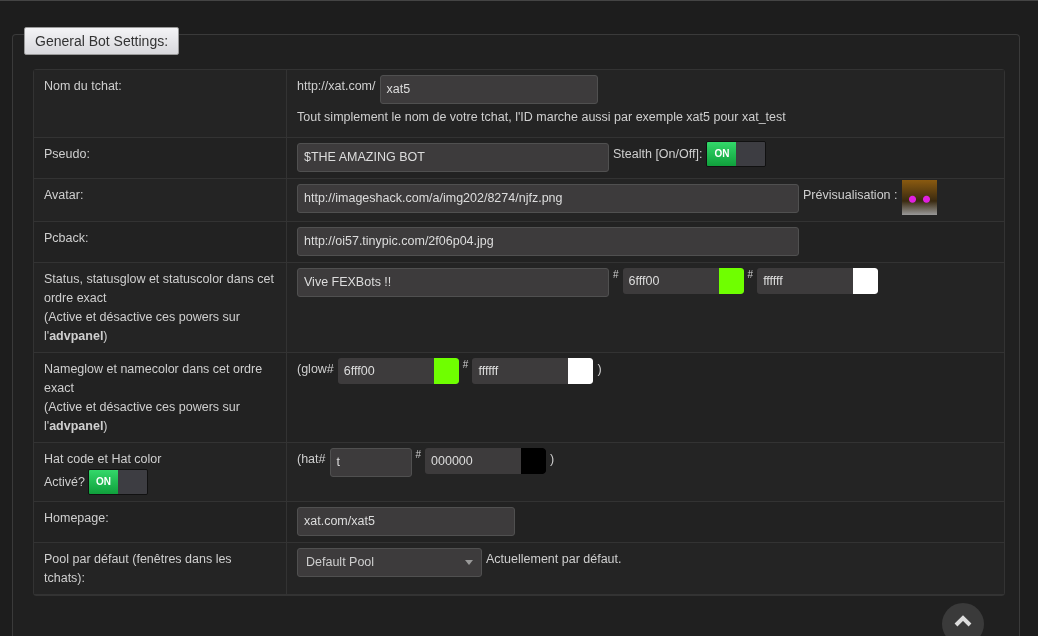 Image resolution: width=1038 pixels, height=636 pixels. I want to click on setting-label: Hat code et Hat color, so click(103, 459).